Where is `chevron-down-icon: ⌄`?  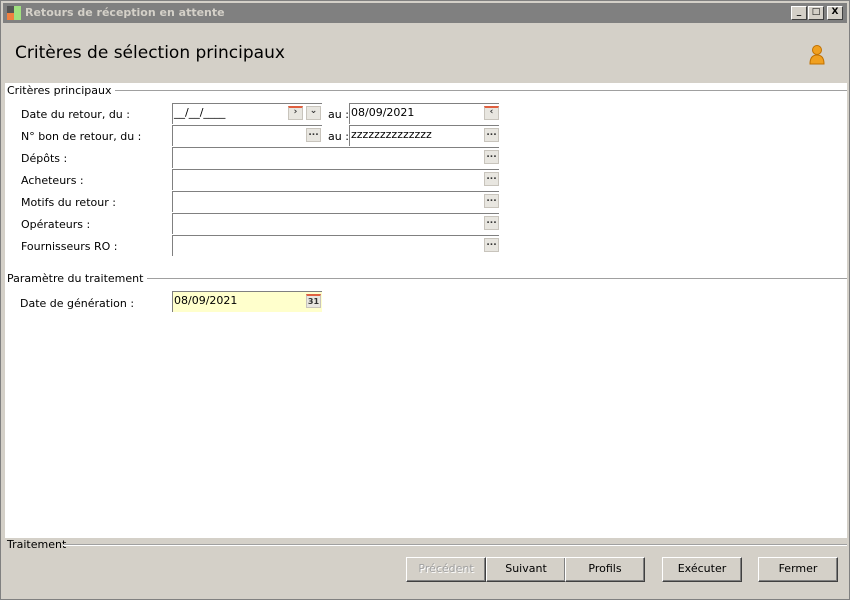
chevron-down-icon: ⌄ is located at coordinates (313, 113).